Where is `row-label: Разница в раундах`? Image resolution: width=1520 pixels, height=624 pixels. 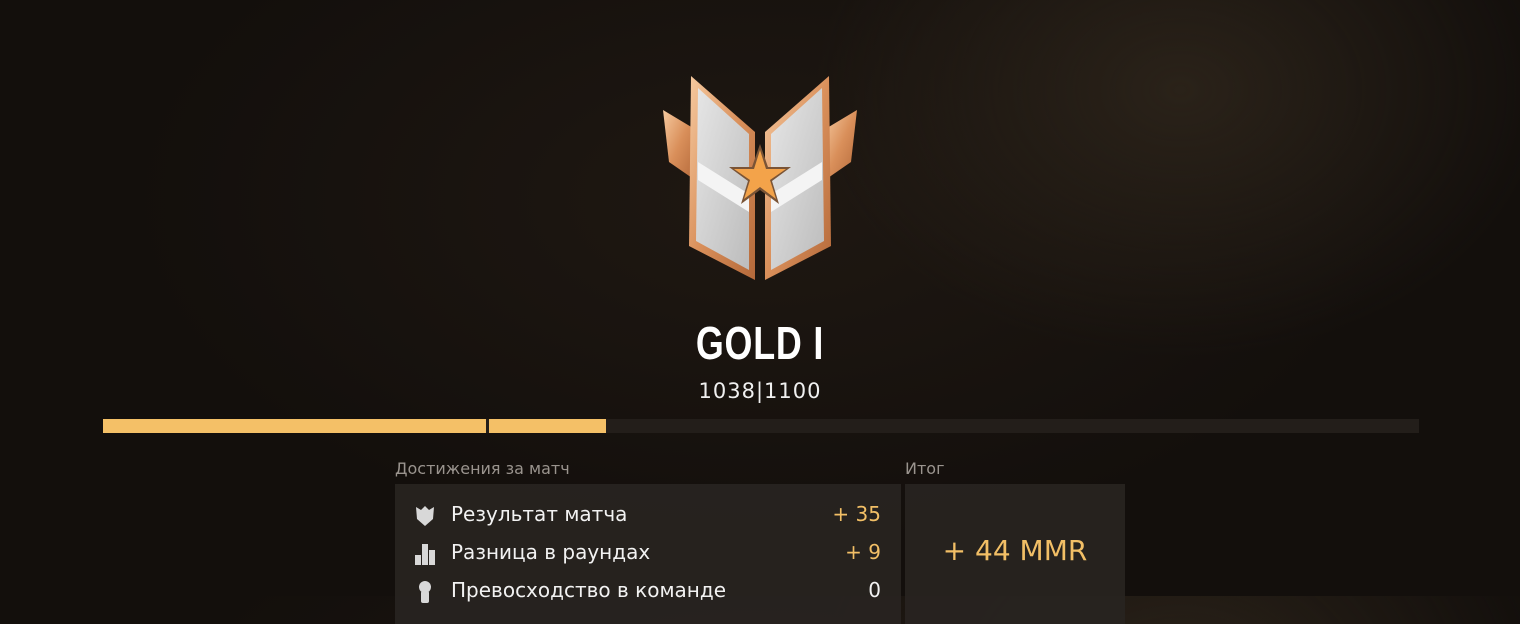 row-label: Разница в раундах is located at coordinates (551, 552).